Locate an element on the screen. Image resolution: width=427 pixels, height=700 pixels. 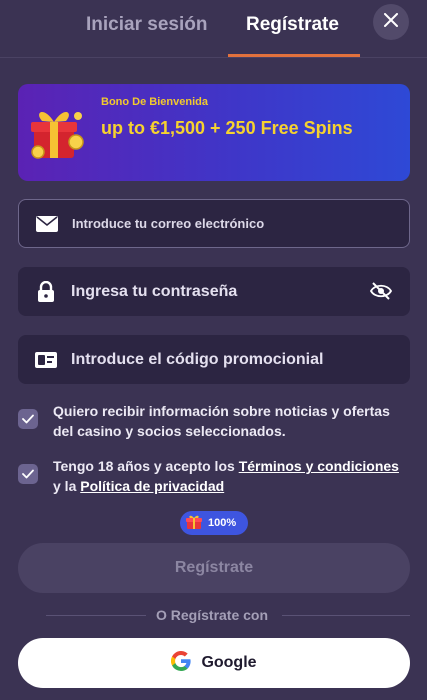
divider-line-left is located at coordinates (96, 615).